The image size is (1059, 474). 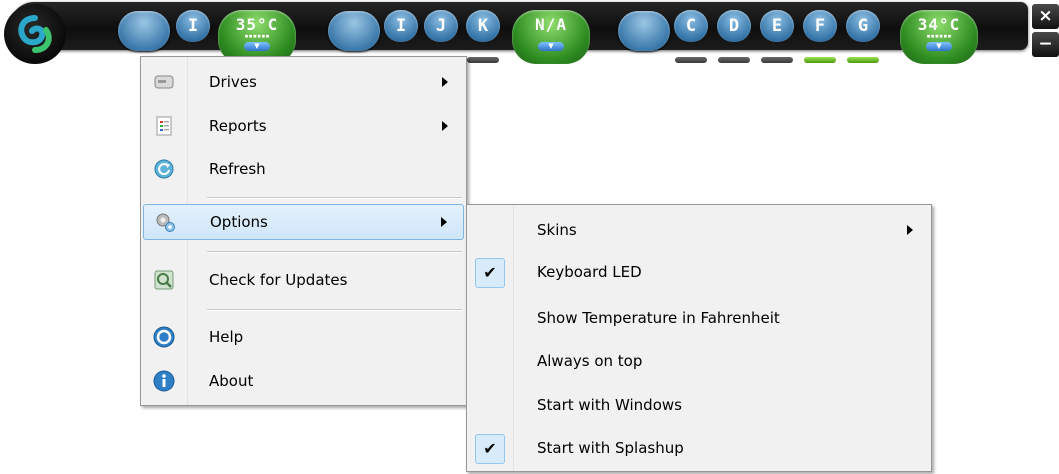 I want to click on menu-item-label: Show Temperature in Fahrenheit, so click(x=658, y=318).